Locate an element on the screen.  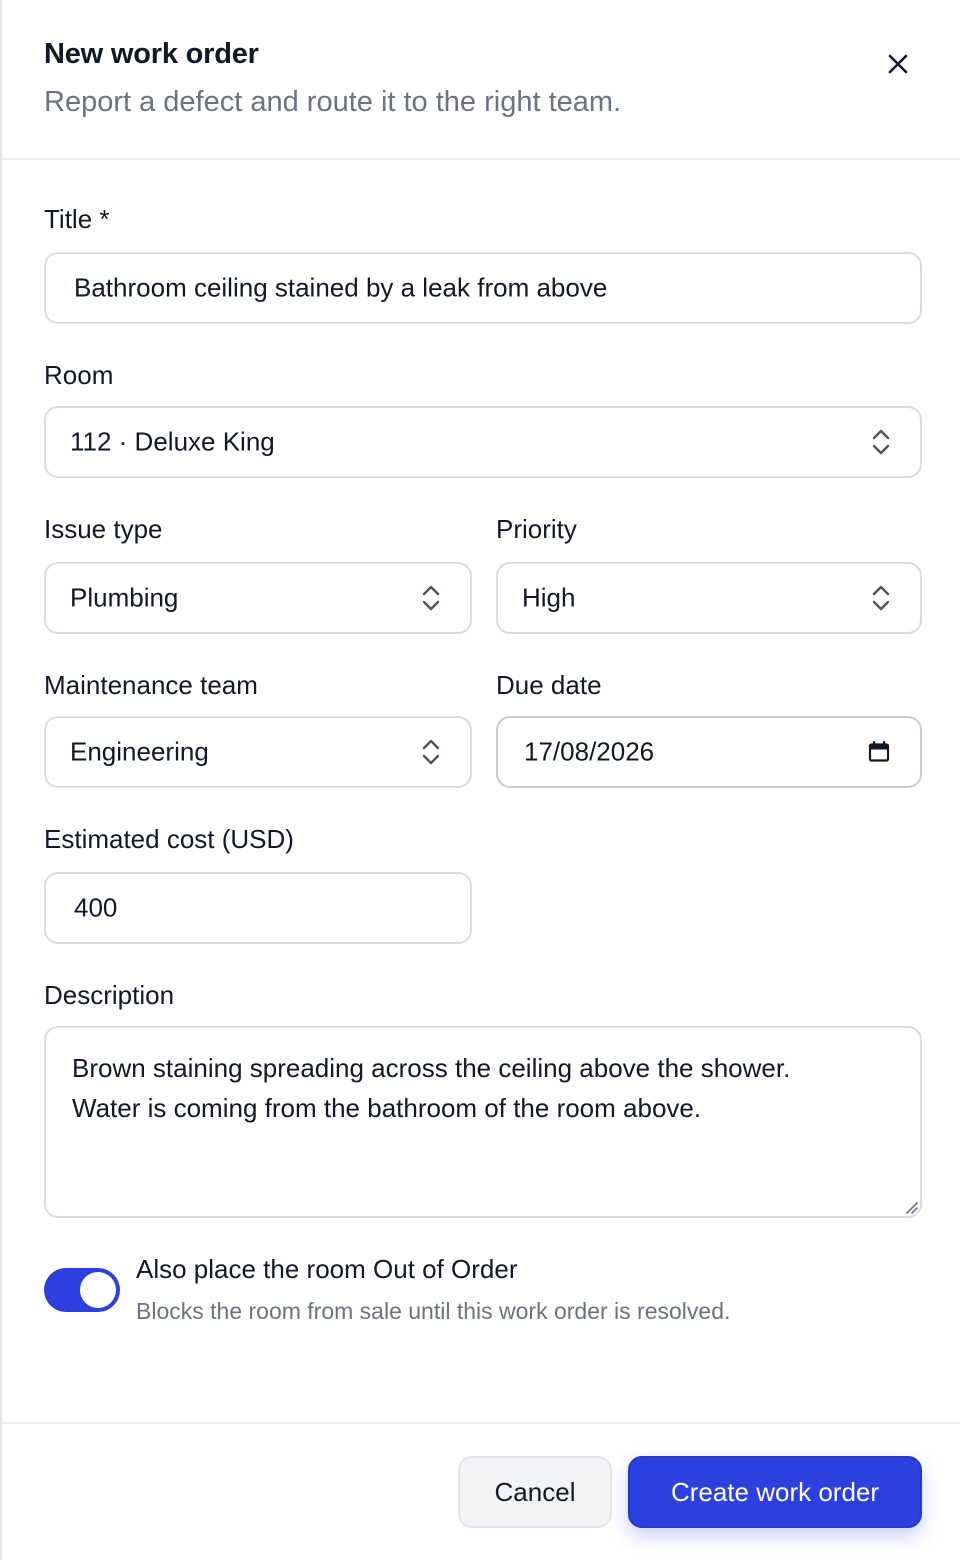
issue-type-value: Plumbing is located at coordinates (124, 597).